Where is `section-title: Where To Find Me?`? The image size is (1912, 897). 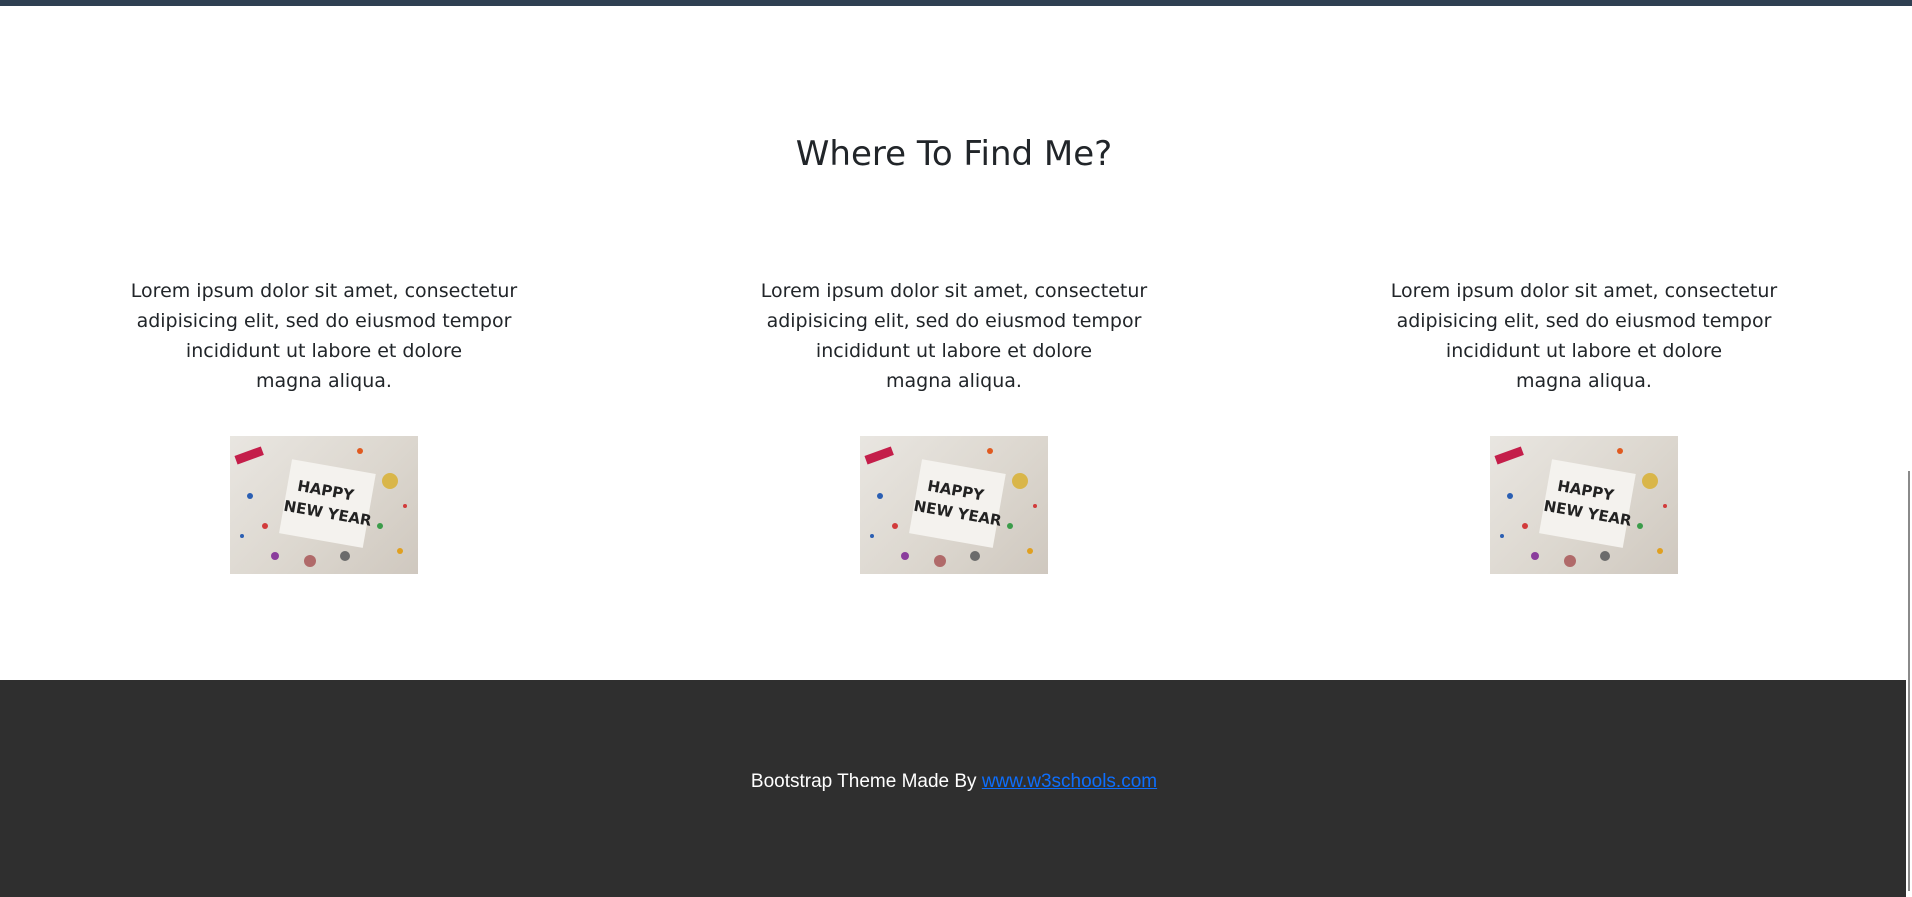 section-title: Where To Find Me? is located at coordinates (954, 154).